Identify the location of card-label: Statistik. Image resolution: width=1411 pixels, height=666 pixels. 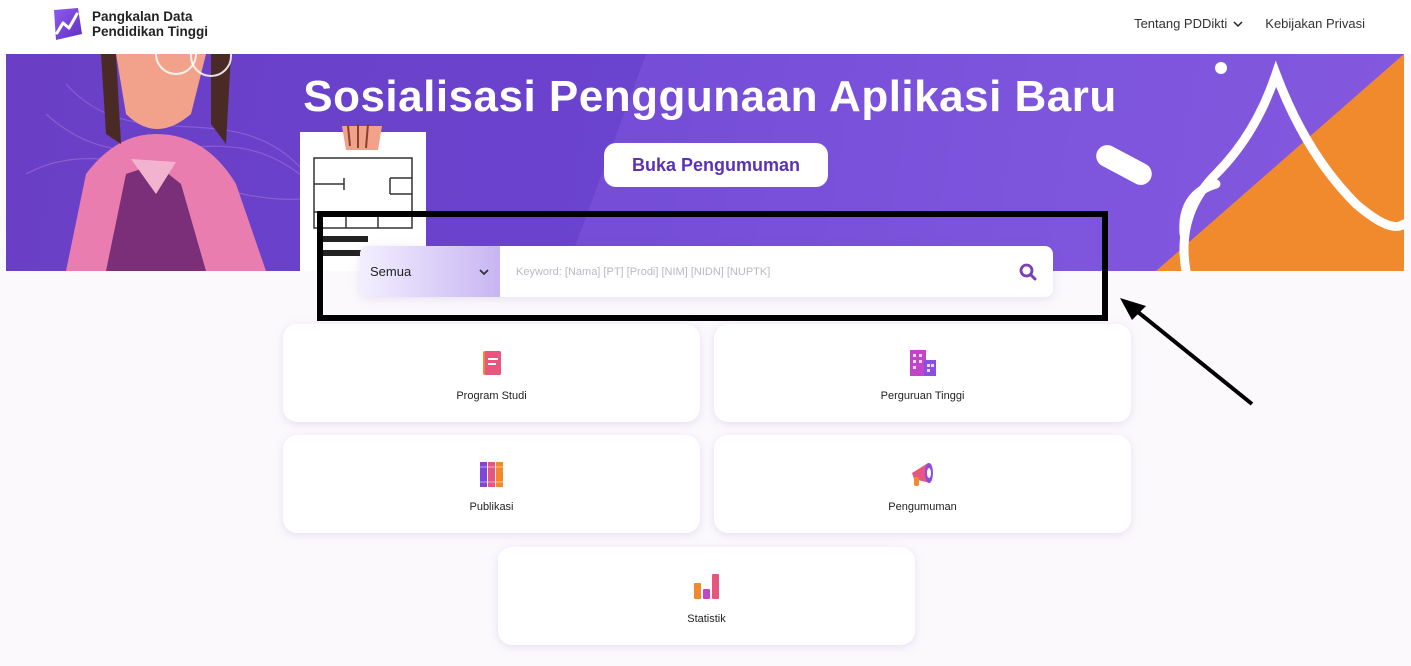
(706, 619).